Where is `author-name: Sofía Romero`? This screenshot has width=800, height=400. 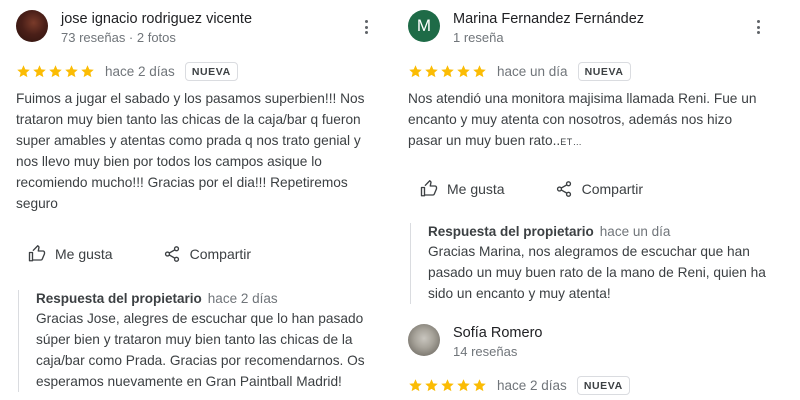
author-name: Sofía Romero is located at coordinates (497, 333).